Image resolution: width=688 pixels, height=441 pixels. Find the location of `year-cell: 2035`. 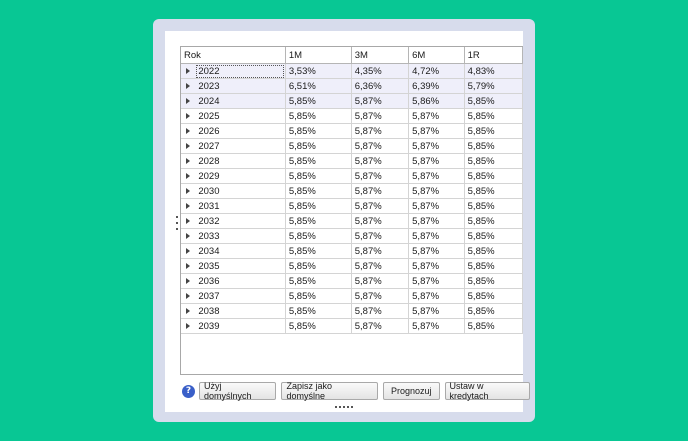

year-cell: 2035 is located at coordinates (240, 266).